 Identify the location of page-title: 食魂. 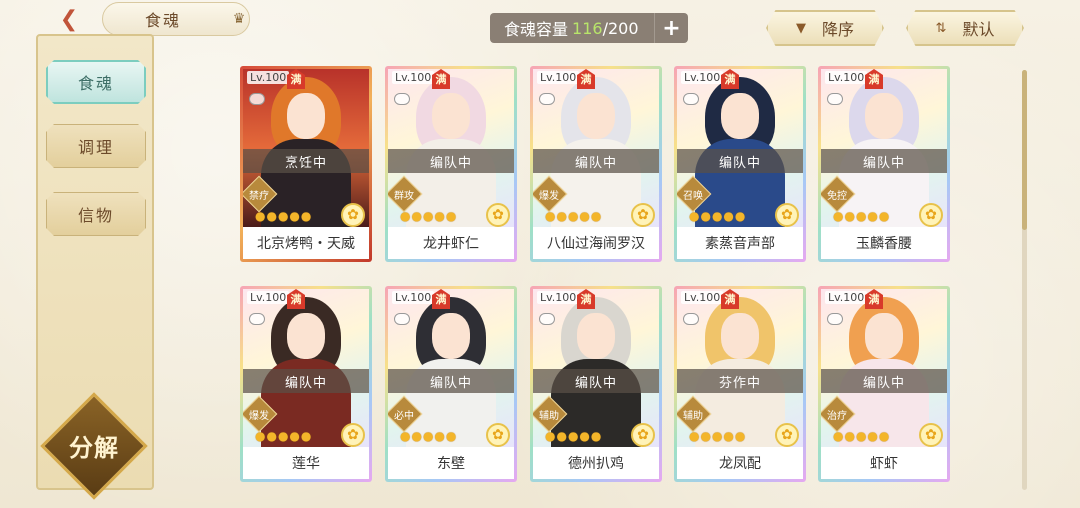
(163, 20).